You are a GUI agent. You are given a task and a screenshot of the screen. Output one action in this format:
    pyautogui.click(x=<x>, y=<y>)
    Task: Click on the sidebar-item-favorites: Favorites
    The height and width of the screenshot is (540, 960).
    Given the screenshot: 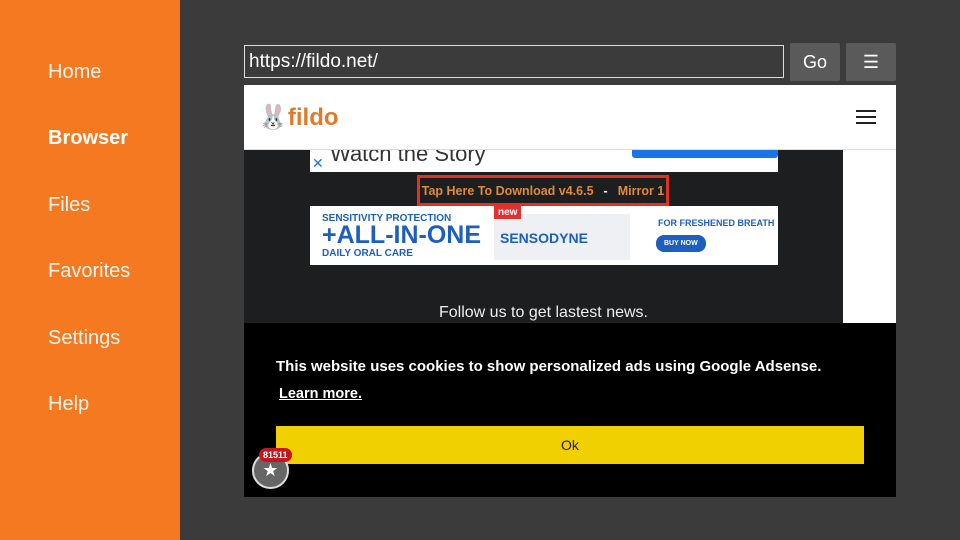 What is the action you would take?
    pyautogui.click(x=89, y=271)
    